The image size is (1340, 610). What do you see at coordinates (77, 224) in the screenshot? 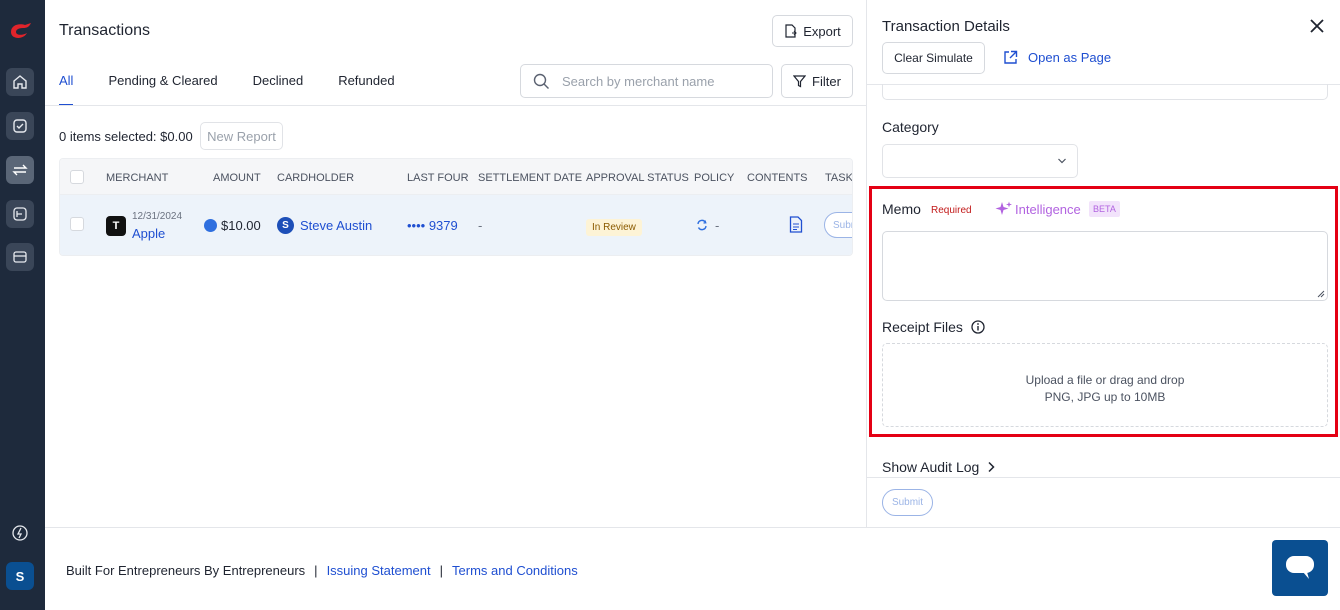
I see `row-checkbox` at bounding box center [77, 224].